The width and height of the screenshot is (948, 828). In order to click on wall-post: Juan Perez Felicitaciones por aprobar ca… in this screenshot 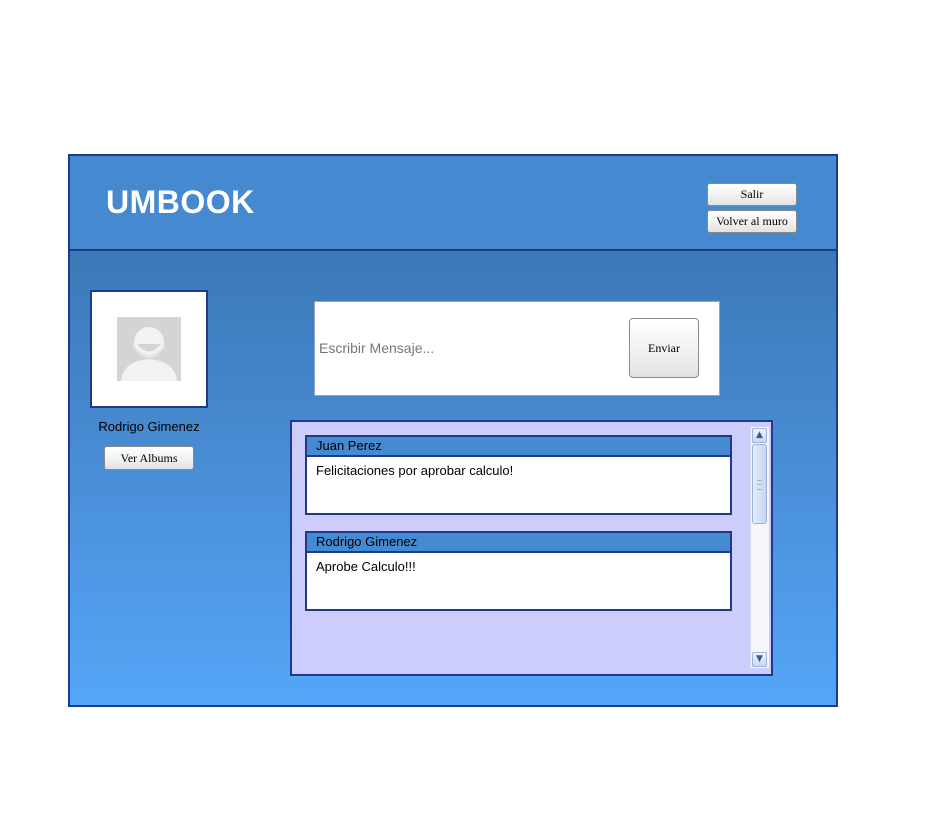, I will do `click(518, 475)`.